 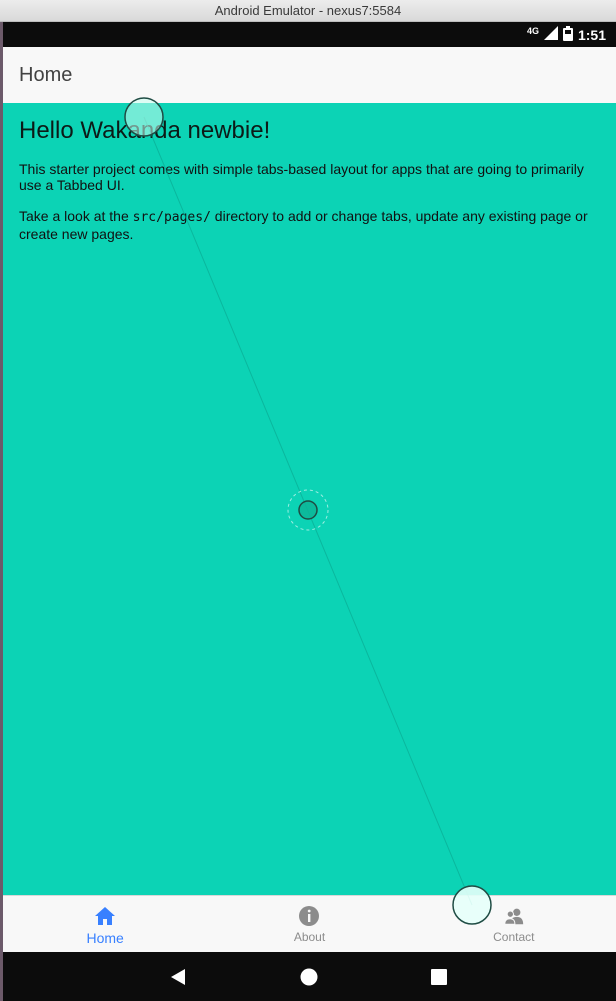 What do you see at coordinates (550, 34) in the screenshot?
I see `signal-icon` at bounding box center [550, 34].